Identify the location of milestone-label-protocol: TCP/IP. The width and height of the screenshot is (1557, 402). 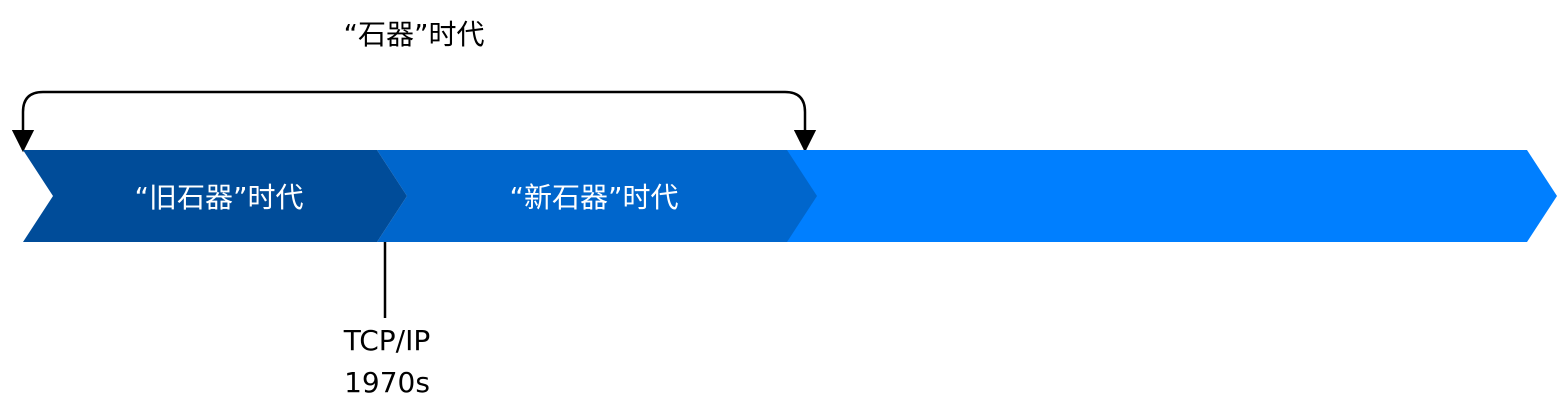
(386, 340).